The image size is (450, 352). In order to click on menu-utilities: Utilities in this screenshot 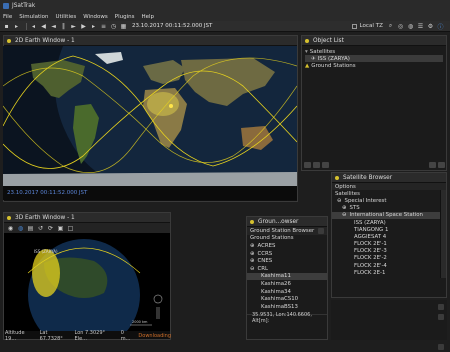, I will do `click(66, 17)`.